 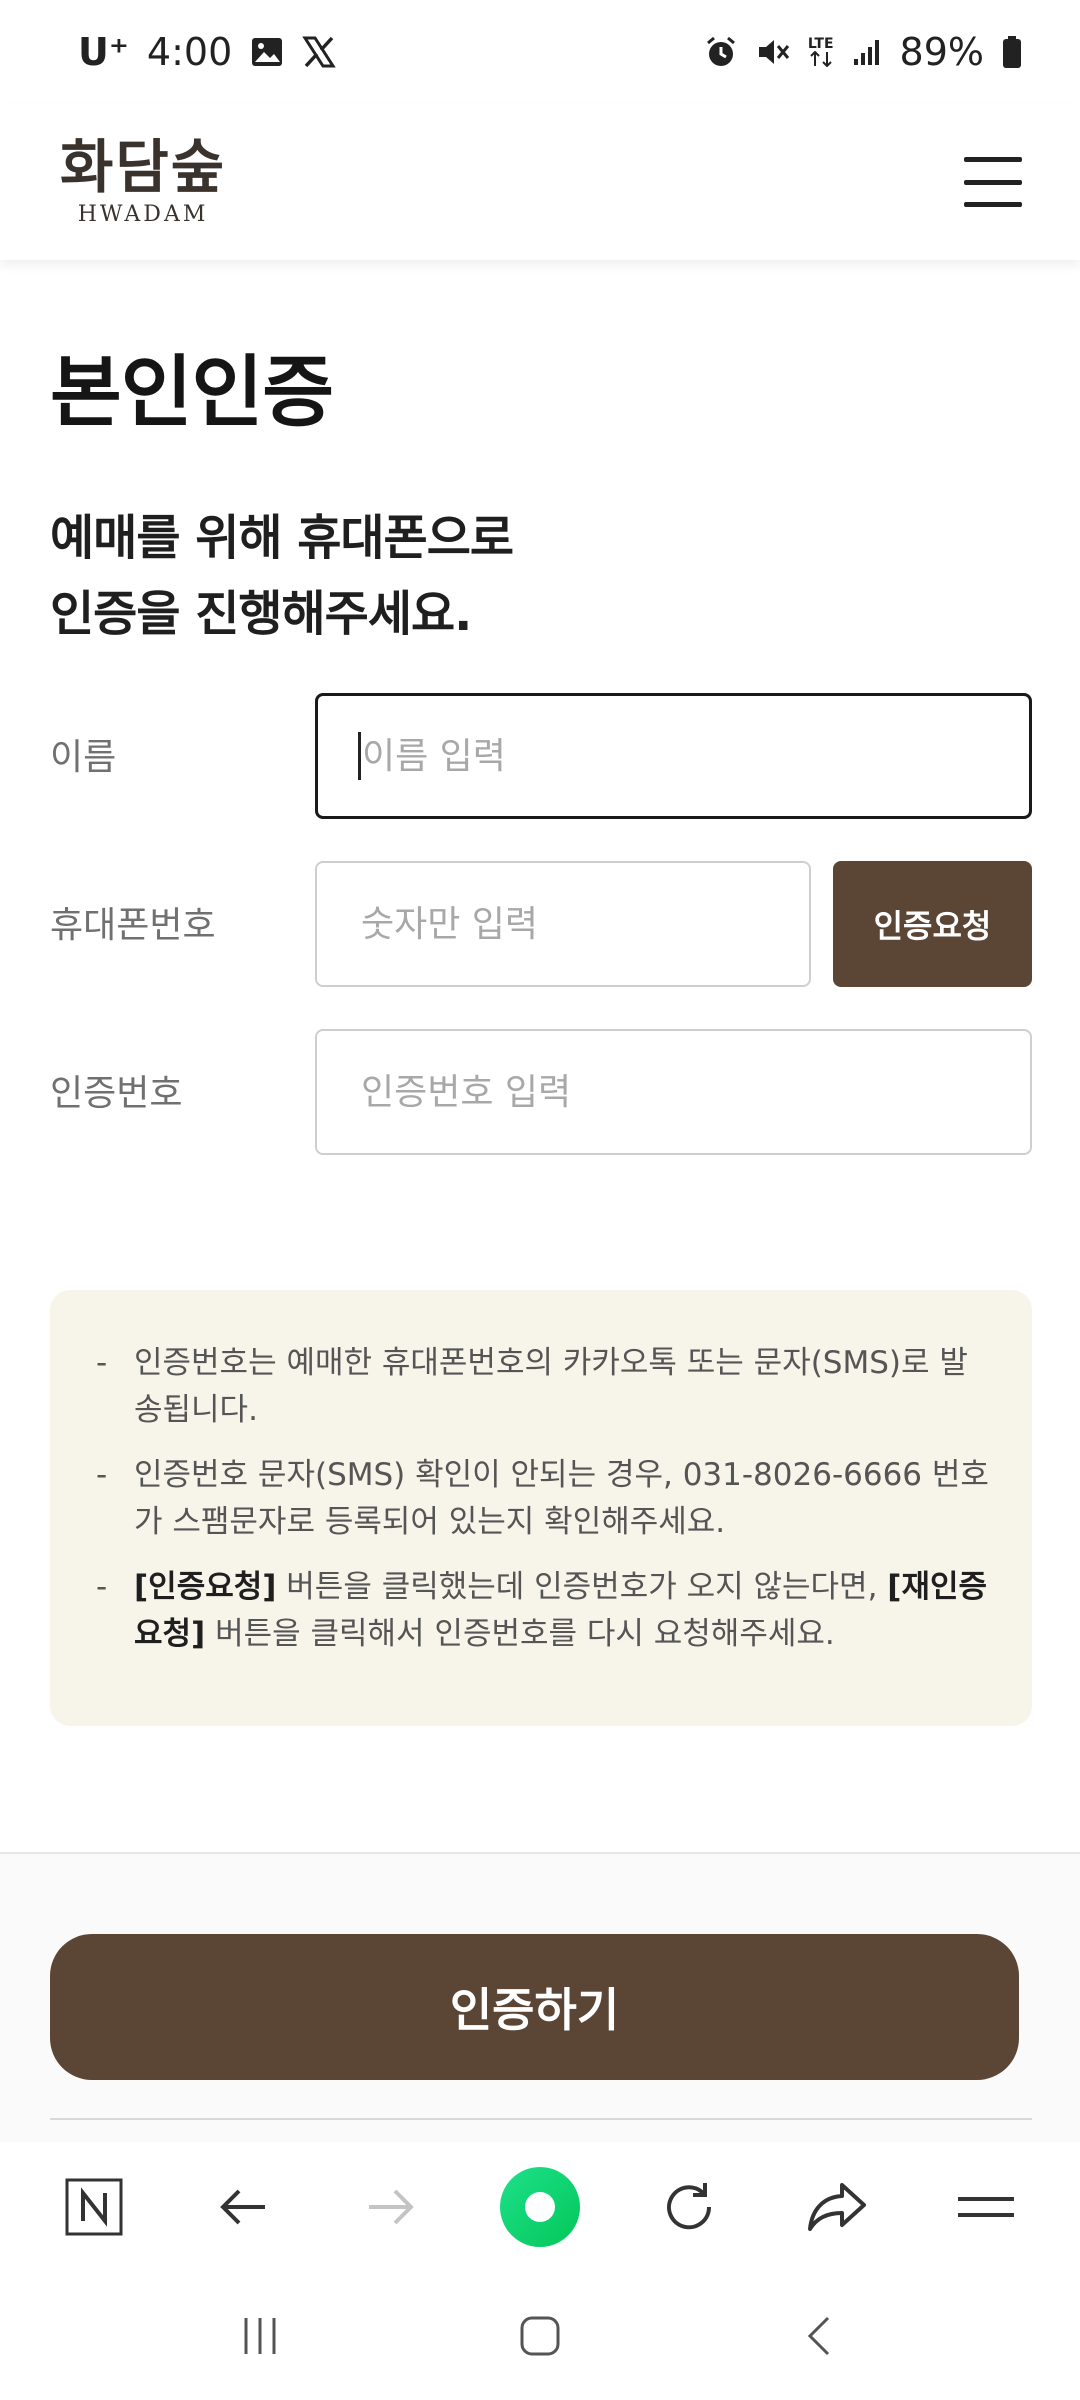 What do you see at coordinates (243, 2207) in the screenshot?
I see `back-arrow-icon` at bounding box center [243, 2207].